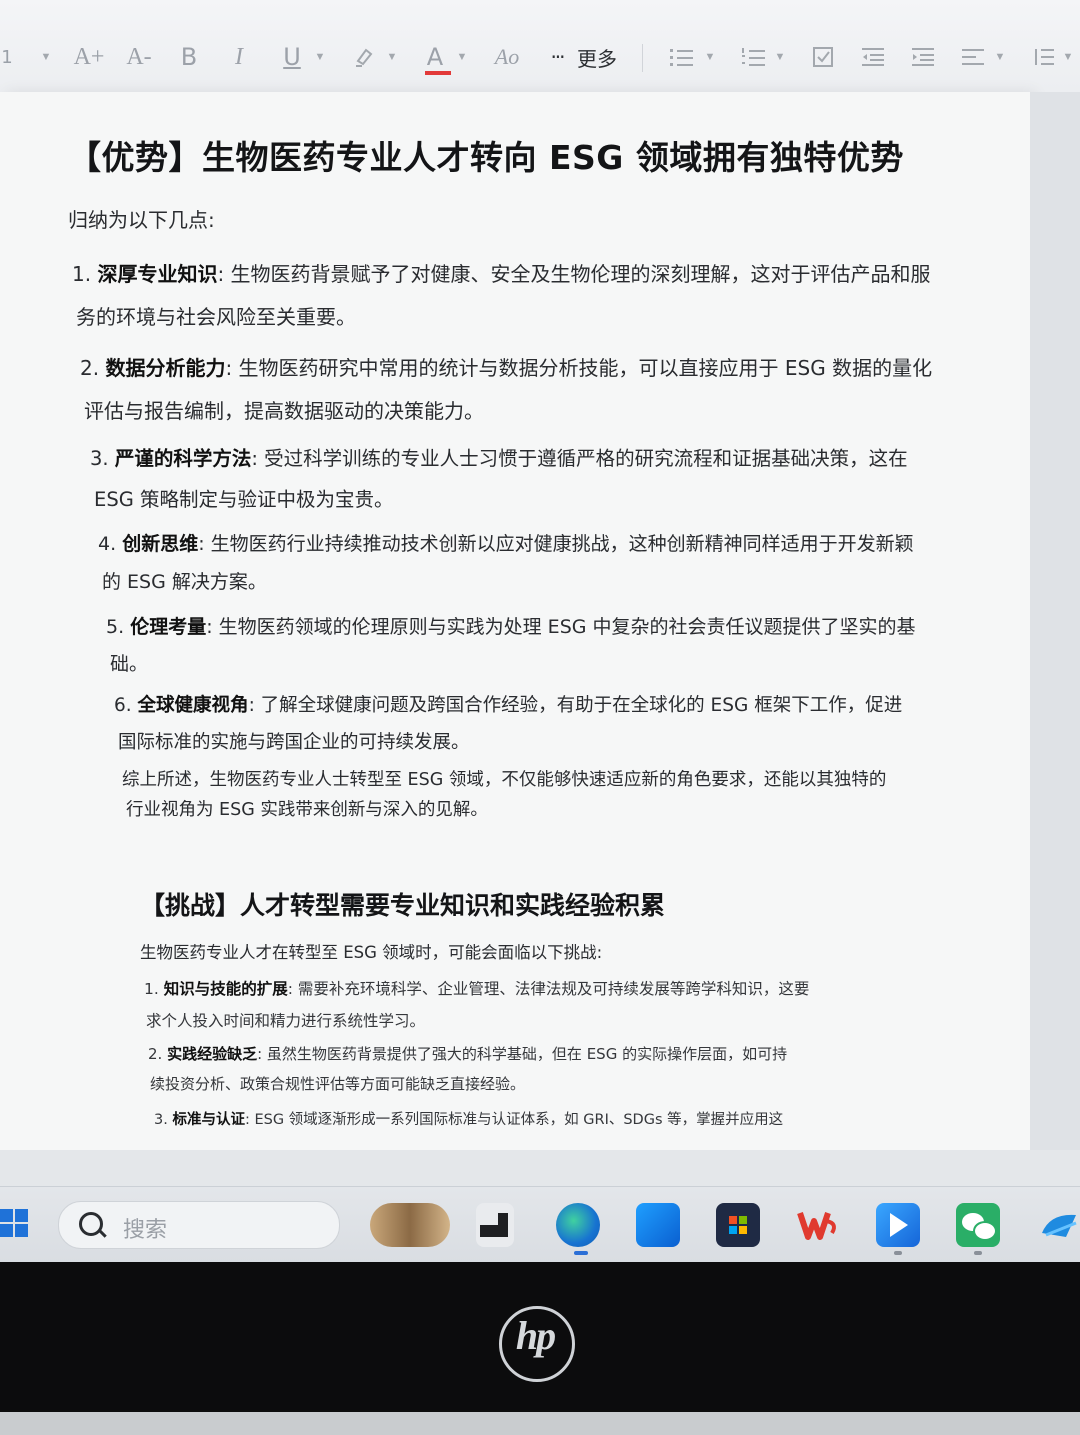  Describe the element at coordinates (89, 57) in the screenshot. I see `increase-font-button: A+` at that location.